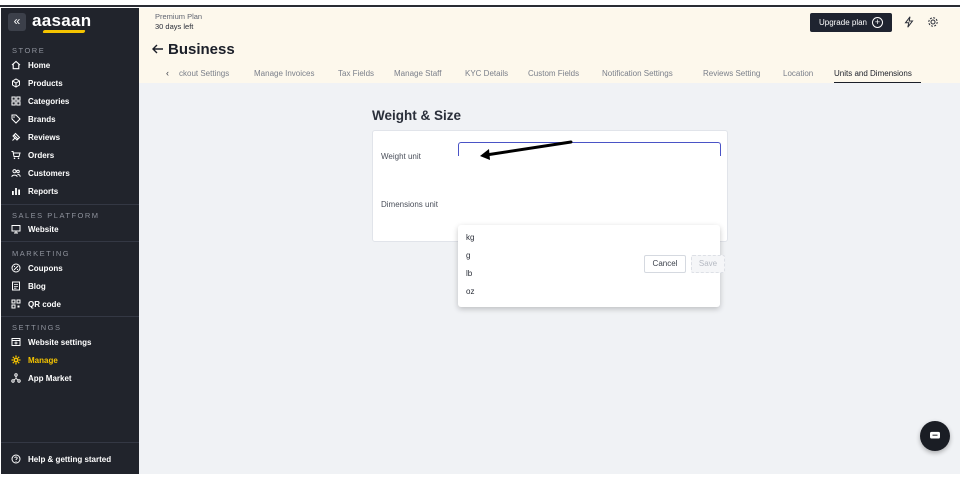 The image size is (960, 480). What do you see at coordinates (16, 286) in the screenshot?
I see `blog-icon` at bounding box center [16, 286].